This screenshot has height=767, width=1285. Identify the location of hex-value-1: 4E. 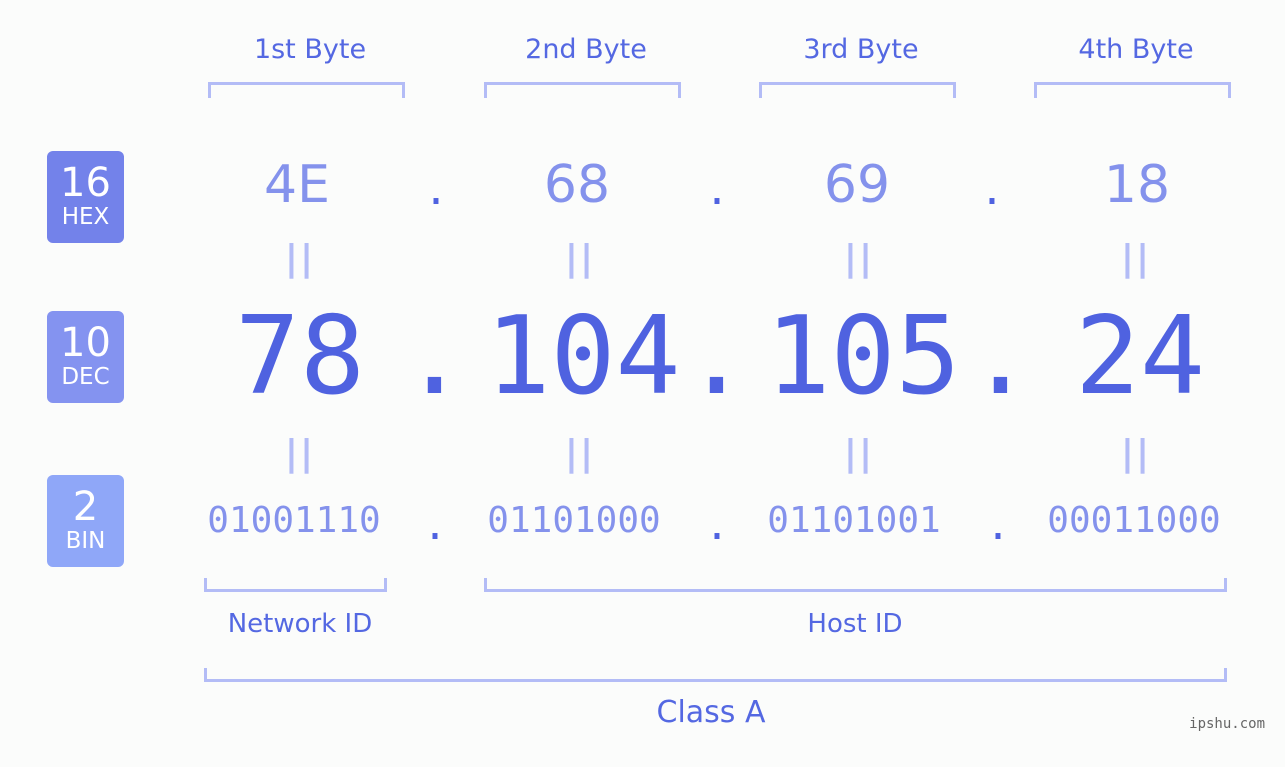
(297, 185).